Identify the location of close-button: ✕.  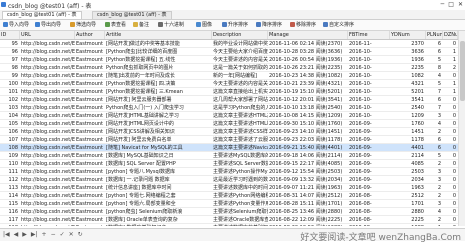
(460, 4).